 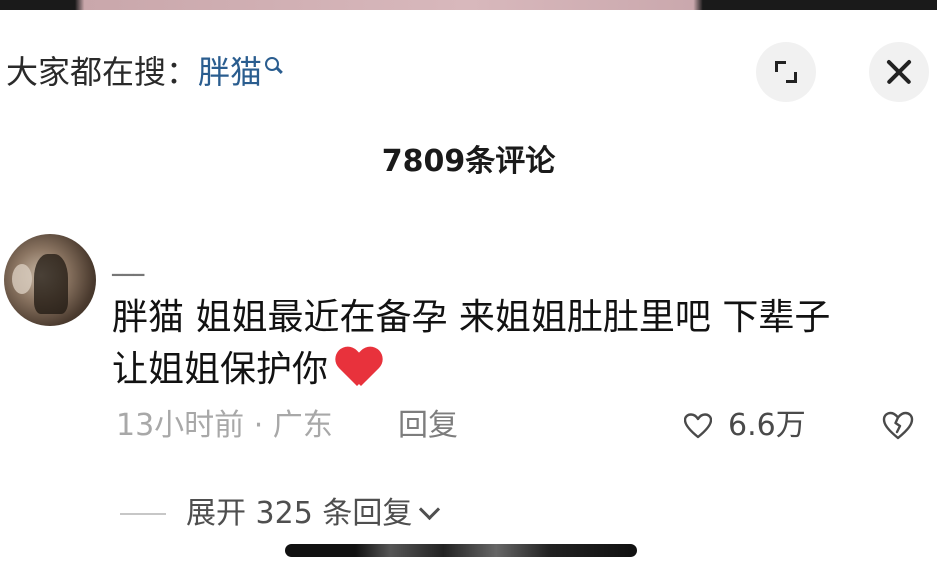 I want to click on comment-text-line-1: 胖猫 姐姐最近在备孕 来姐姐肚肚里吧 下辈子, so click(x=471, y=317).